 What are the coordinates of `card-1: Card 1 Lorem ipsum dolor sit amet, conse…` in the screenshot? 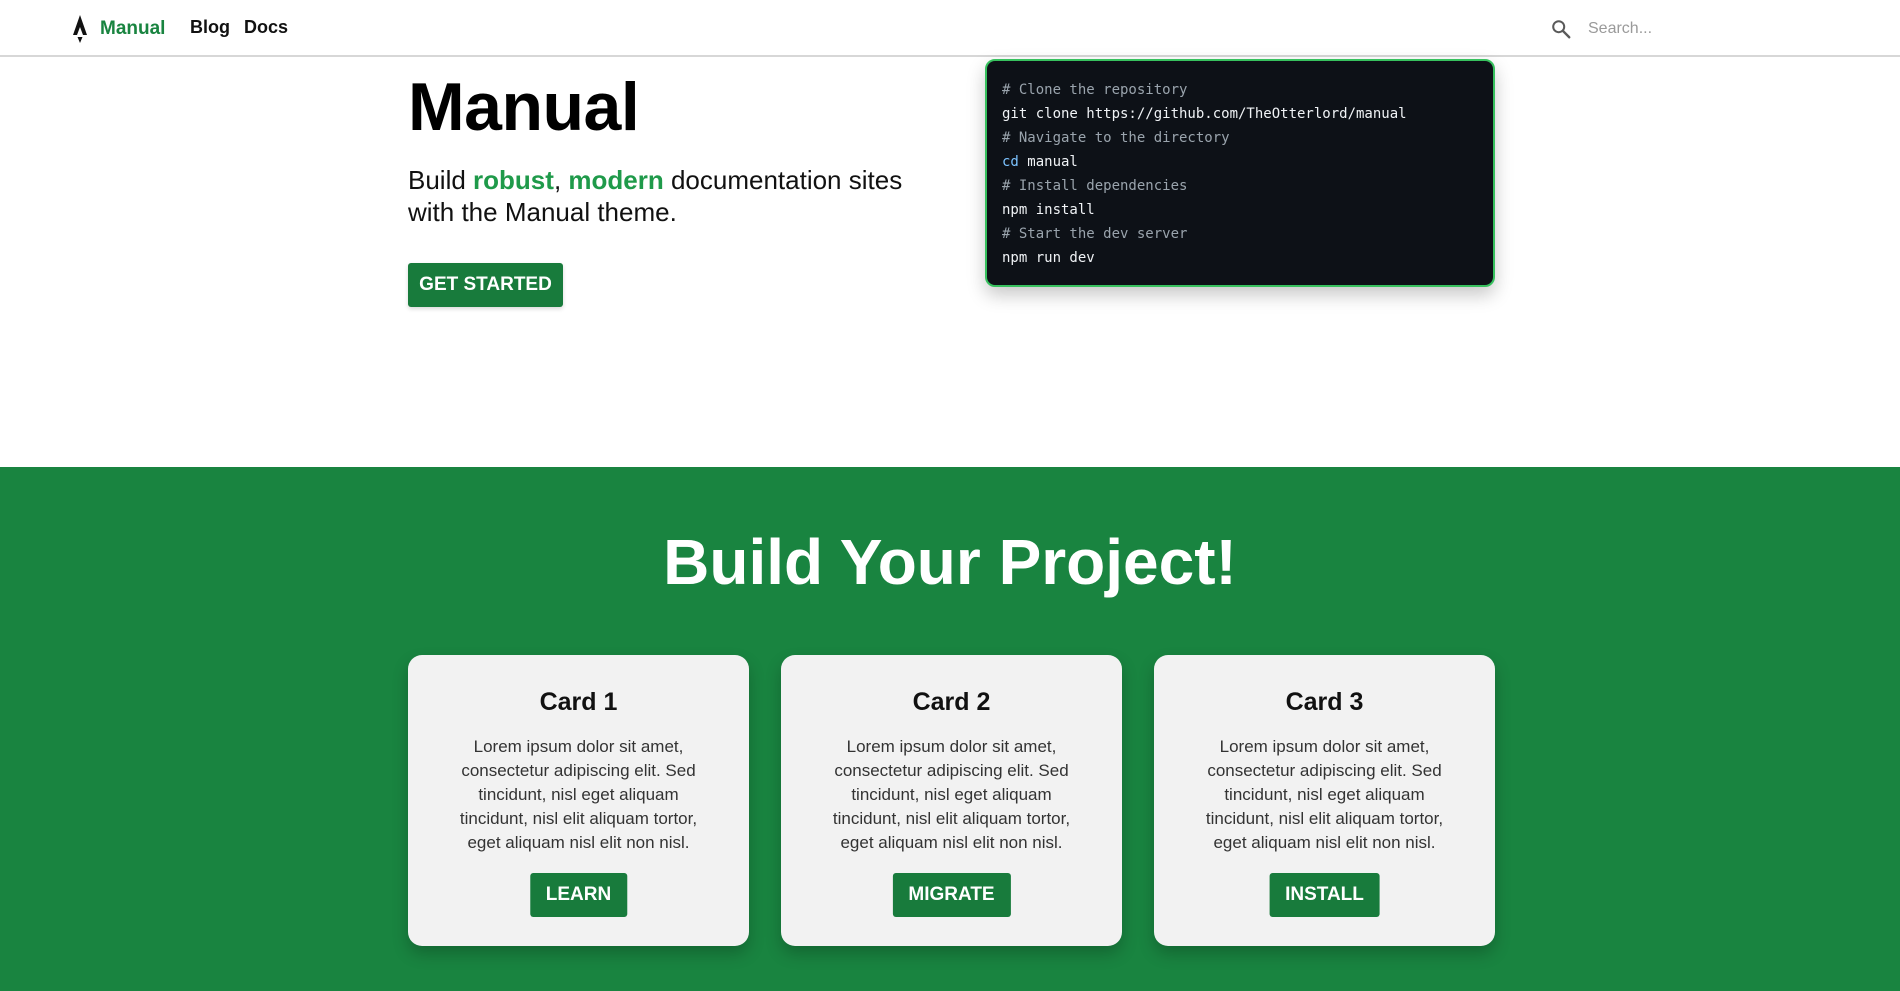 It's located at (578, 800).